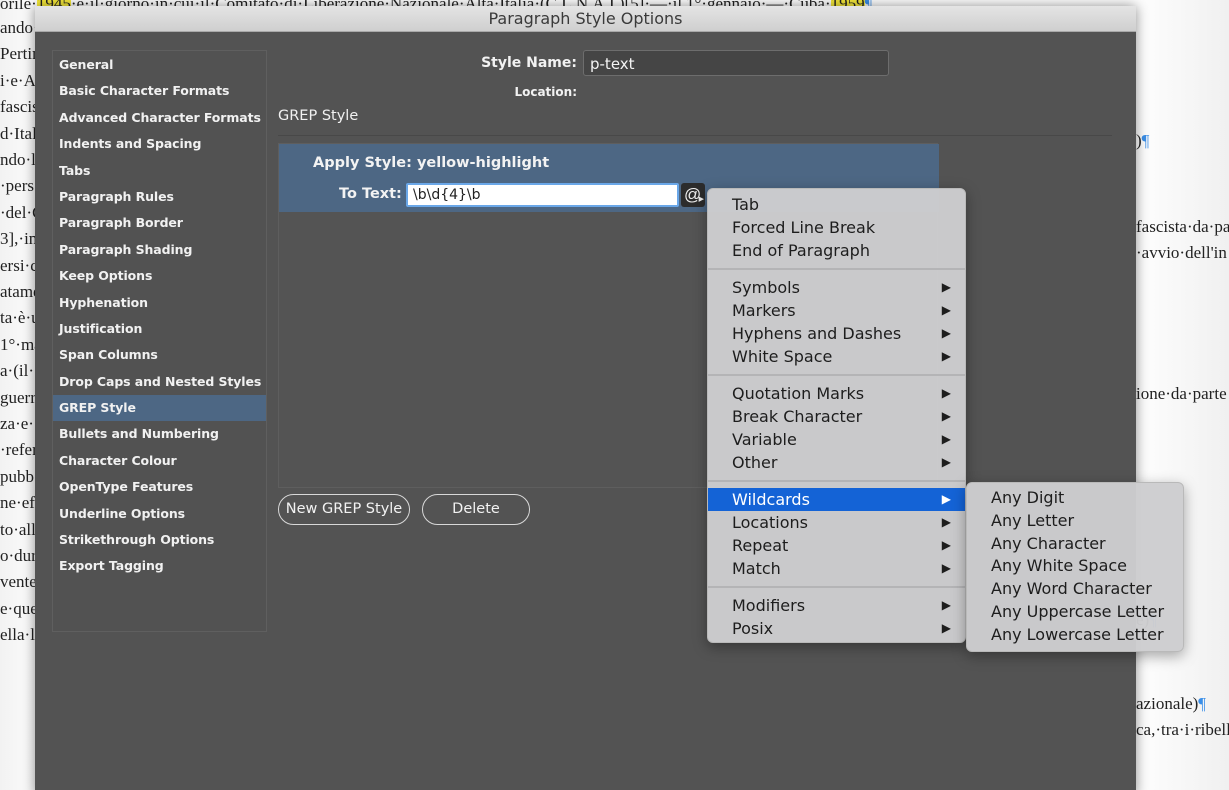 This screenshot has height=790, width=1229. I want to click on menu-item-repeat: Repeat ▶, so click(836, 545).